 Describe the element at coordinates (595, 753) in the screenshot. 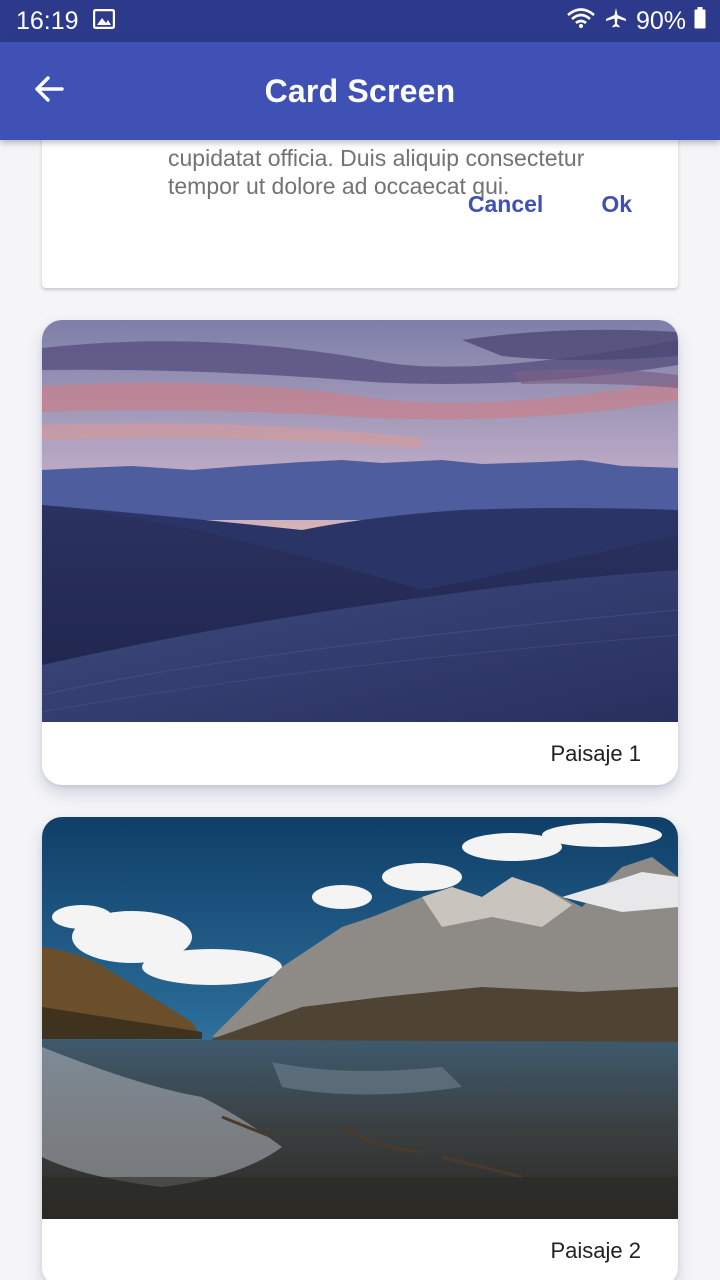

I see `card-caption: Paisaje 1` at that location.